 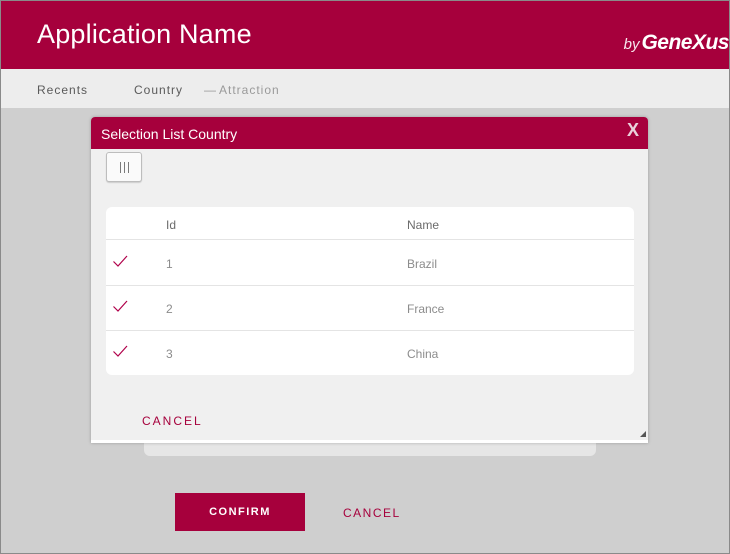 What do you see at coordinates (685, 42) in the screenshot?
I see `brand-name: GeneXus` at bounding box center [685, 42].